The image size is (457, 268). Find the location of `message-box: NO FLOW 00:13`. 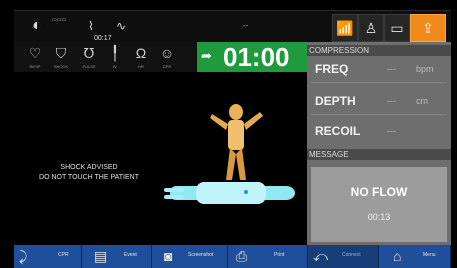

message-box: NO FLOW 00:13 is located at coordinates (379, 204).